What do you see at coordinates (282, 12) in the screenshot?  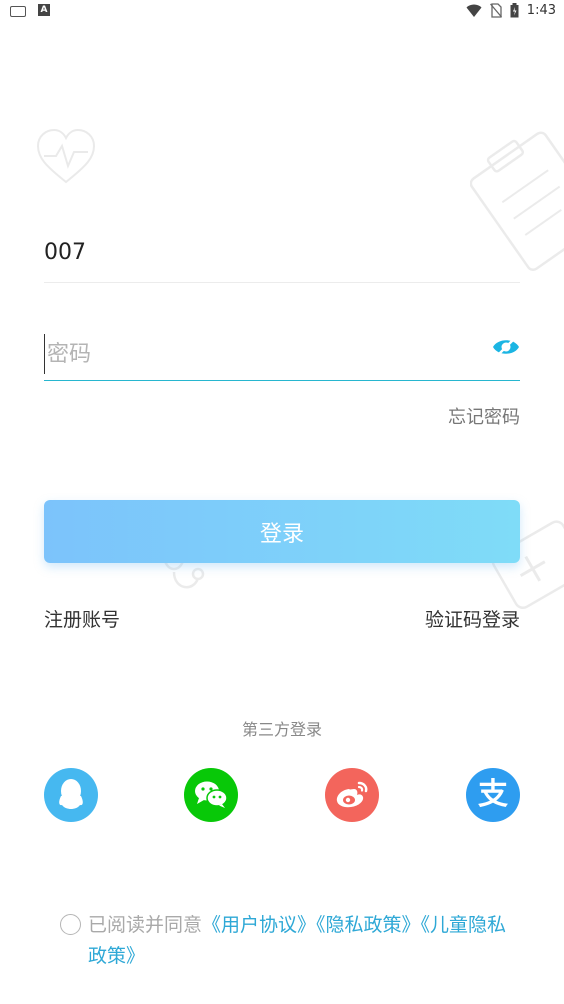 I see `status-bar: A 1:43` at bounding box center [282, 12].